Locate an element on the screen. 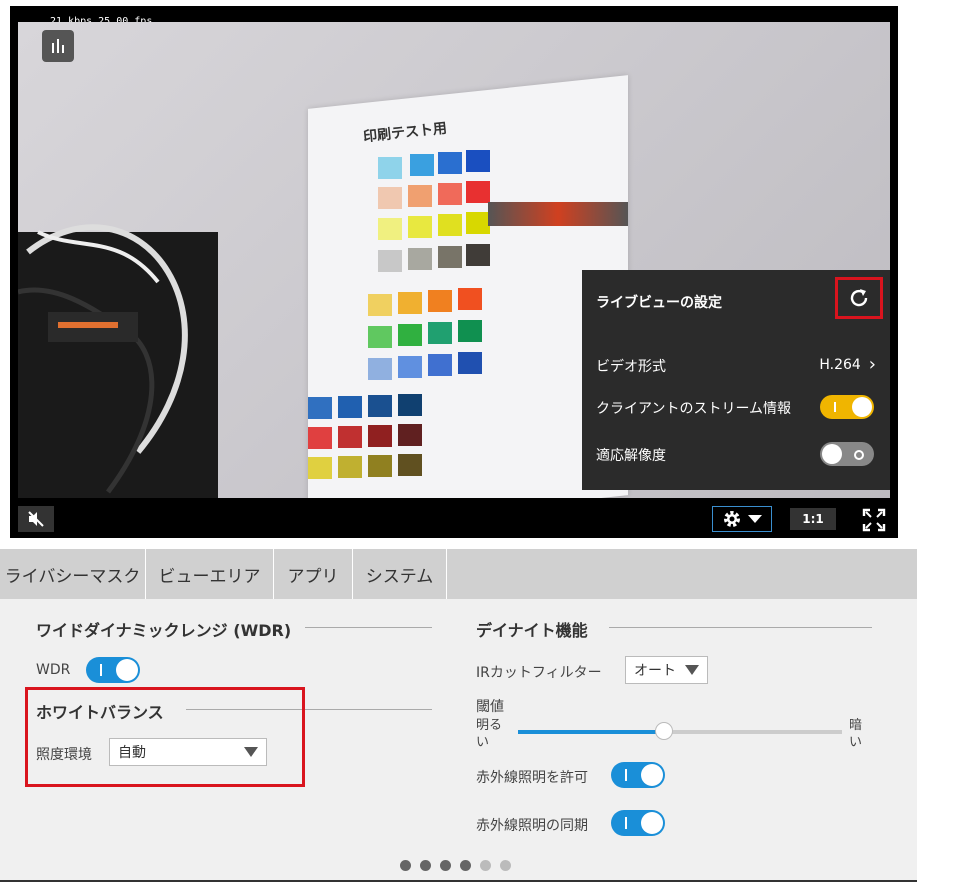 This screenshot has width=980, height=882. gear-icon is located at coordinates (732, 519).